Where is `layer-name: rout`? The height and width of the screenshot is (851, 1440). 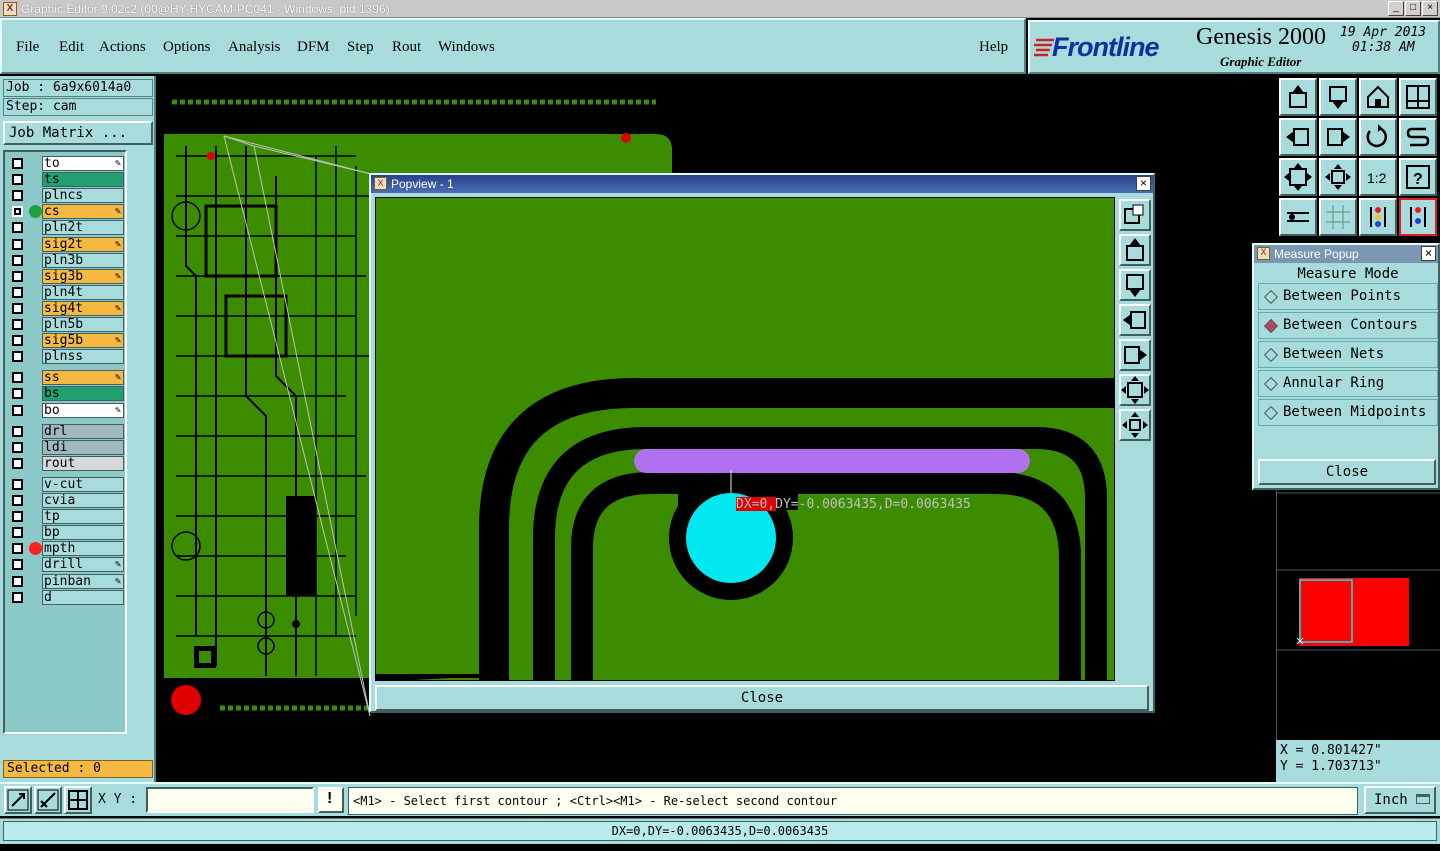
layer-name: rout is located at coordinates (83, 463).